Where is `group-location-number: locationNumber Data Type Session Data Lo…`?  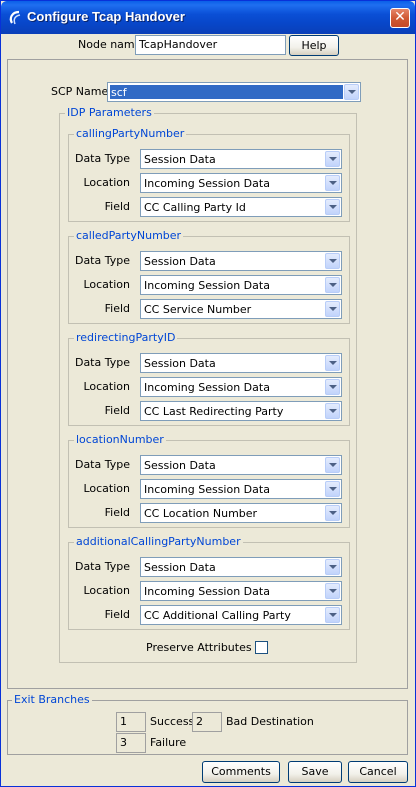
group-location-number: locationNumber Data Type Session Data Lo… is located at coordinates (209, 480).